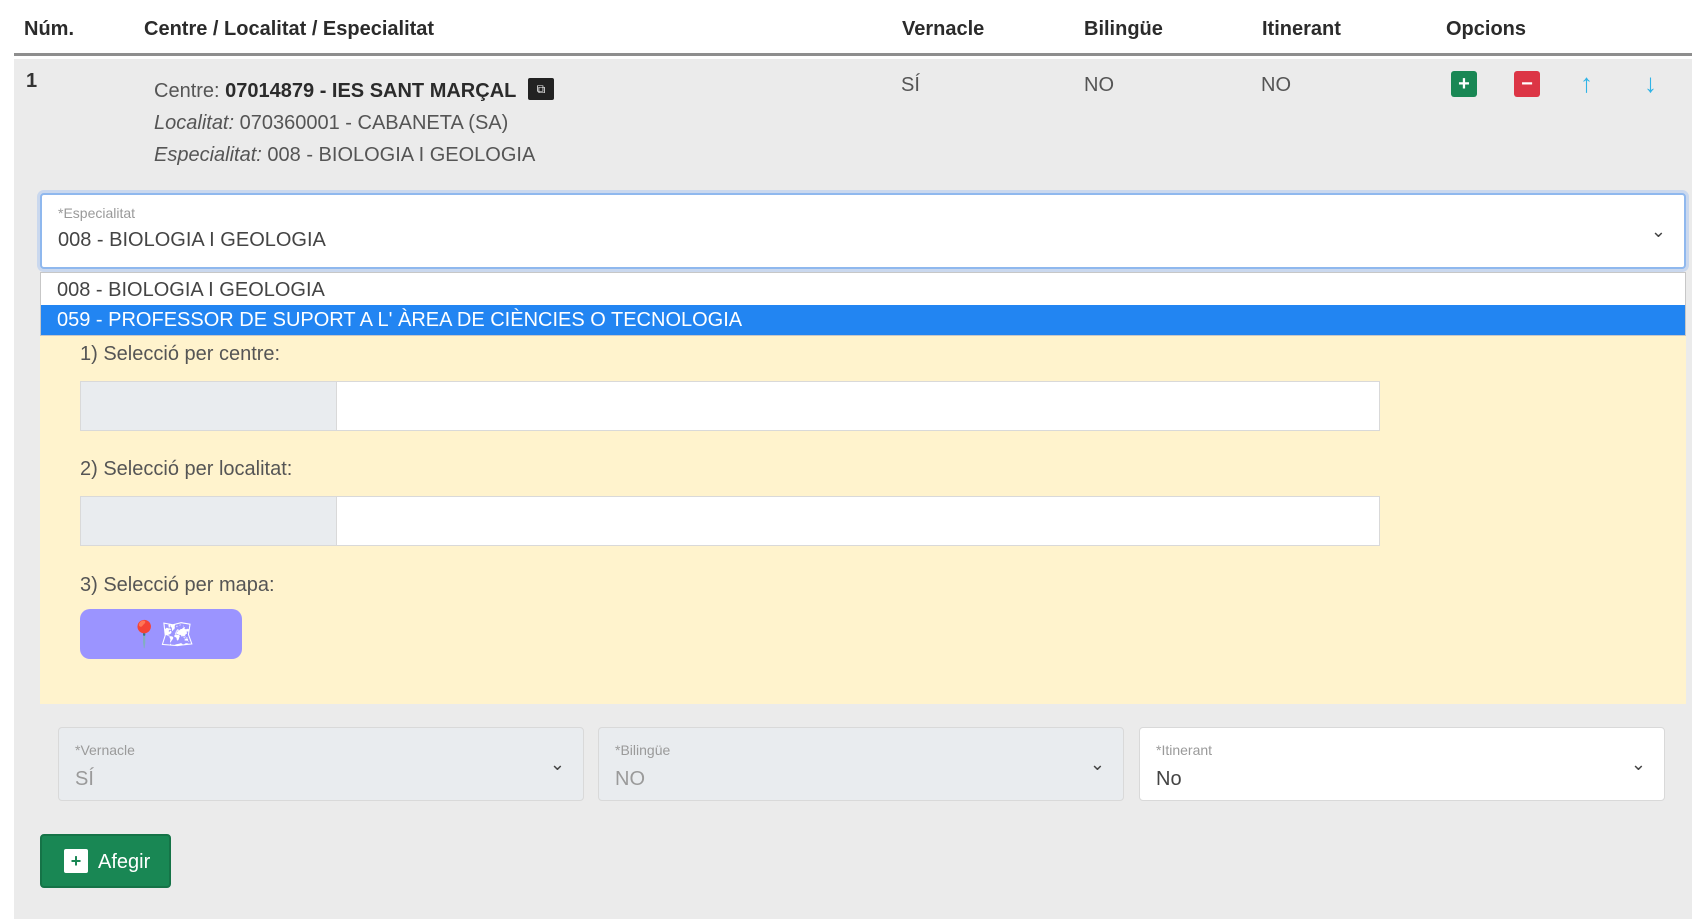 The height and width of the screenshot is (919, 1692). Describe the element at coordinates (187, 91) in the screenshot. I see `centre-label: Centre:` at that location.